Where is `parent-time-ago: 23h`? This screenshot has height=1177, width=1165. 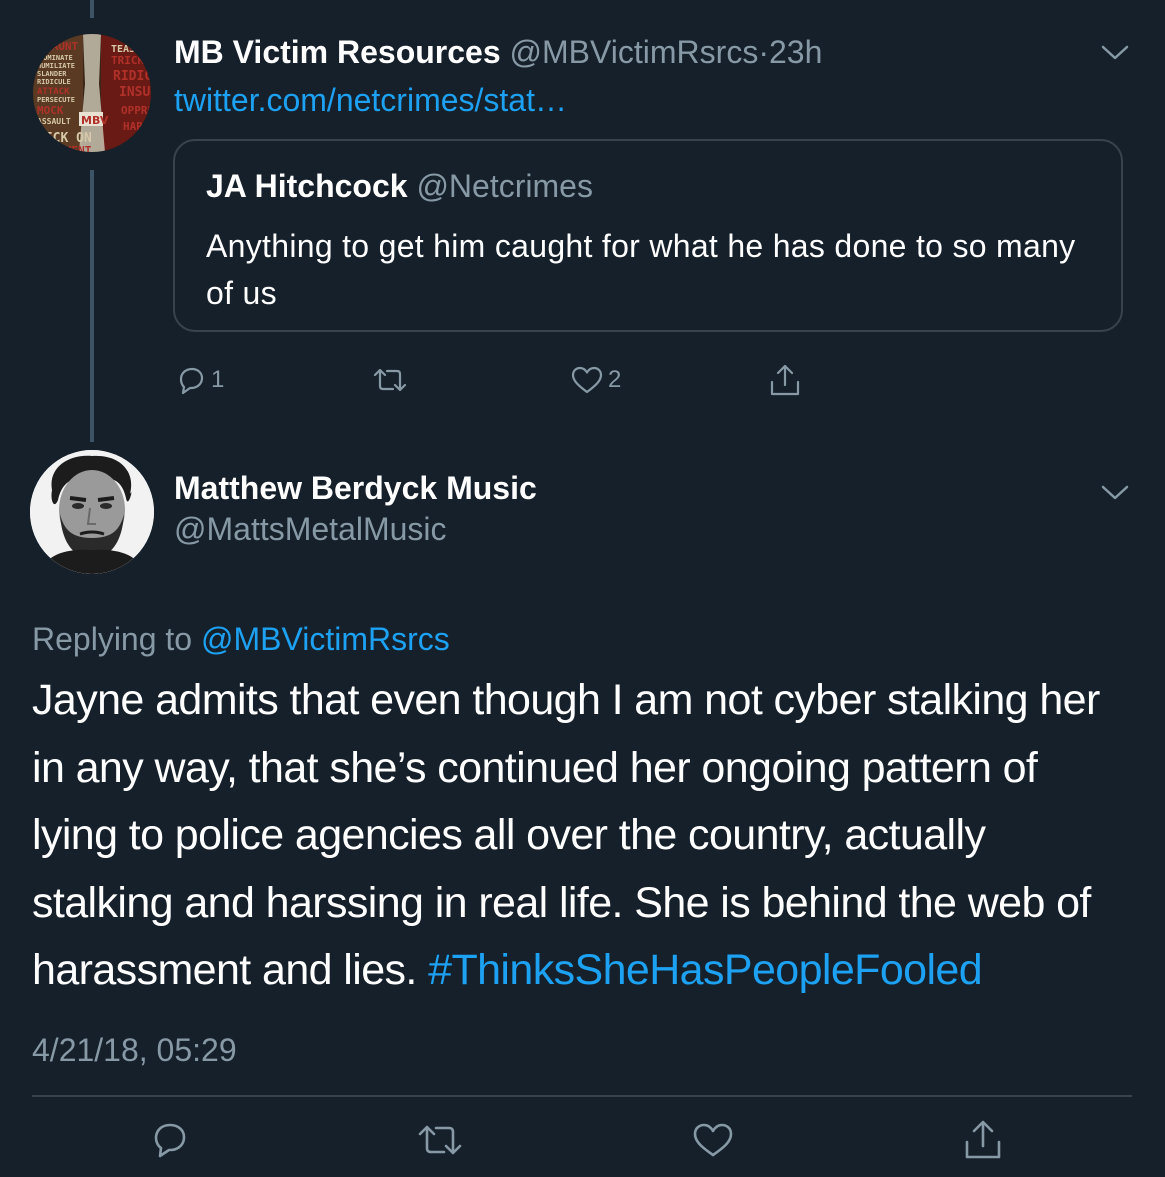 parent-time-ago: 23h is located at coordinates (795, 52).